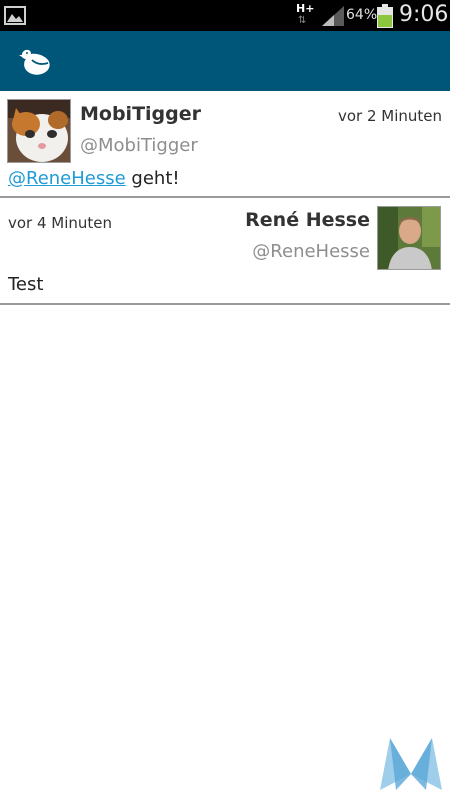  Describe the element at coordinates (305, 8) in the screenshot. I see `network-type-label: H+` at that location.